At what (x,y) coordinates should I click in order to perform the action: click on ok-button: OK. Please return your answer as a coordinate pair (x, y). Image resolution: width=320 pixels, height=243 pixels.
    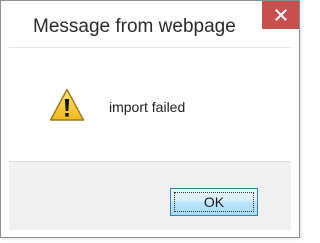
    Looking at the image, I should click on (214, 202).